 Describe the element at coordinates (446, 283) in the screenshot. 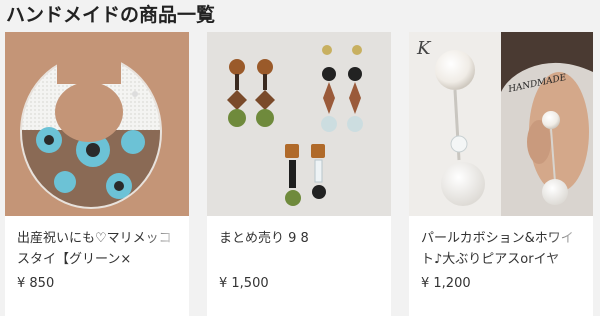

I see `product-price: ¥ 1,200` at that location.